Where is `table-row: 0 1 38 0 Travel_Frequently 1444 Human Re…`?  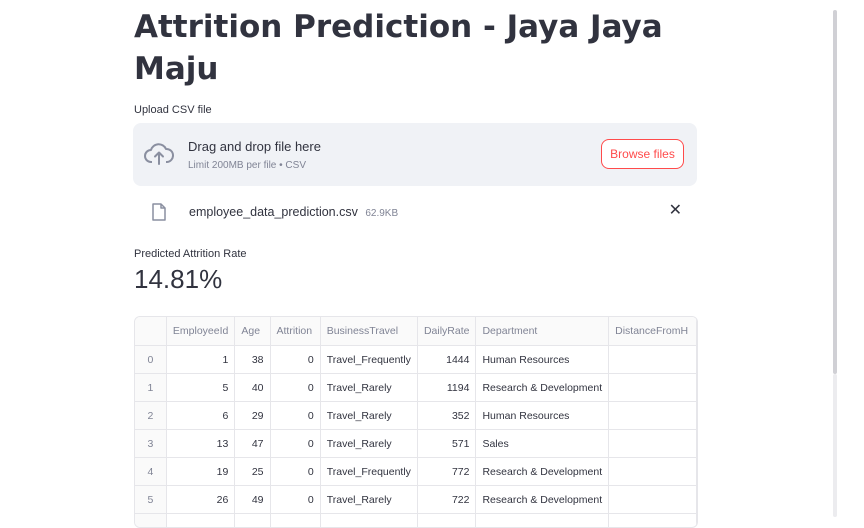
table-row: 0 1 38 0 Travel_Frequently 1444 Human Re… is located at coordinates (416, 360).